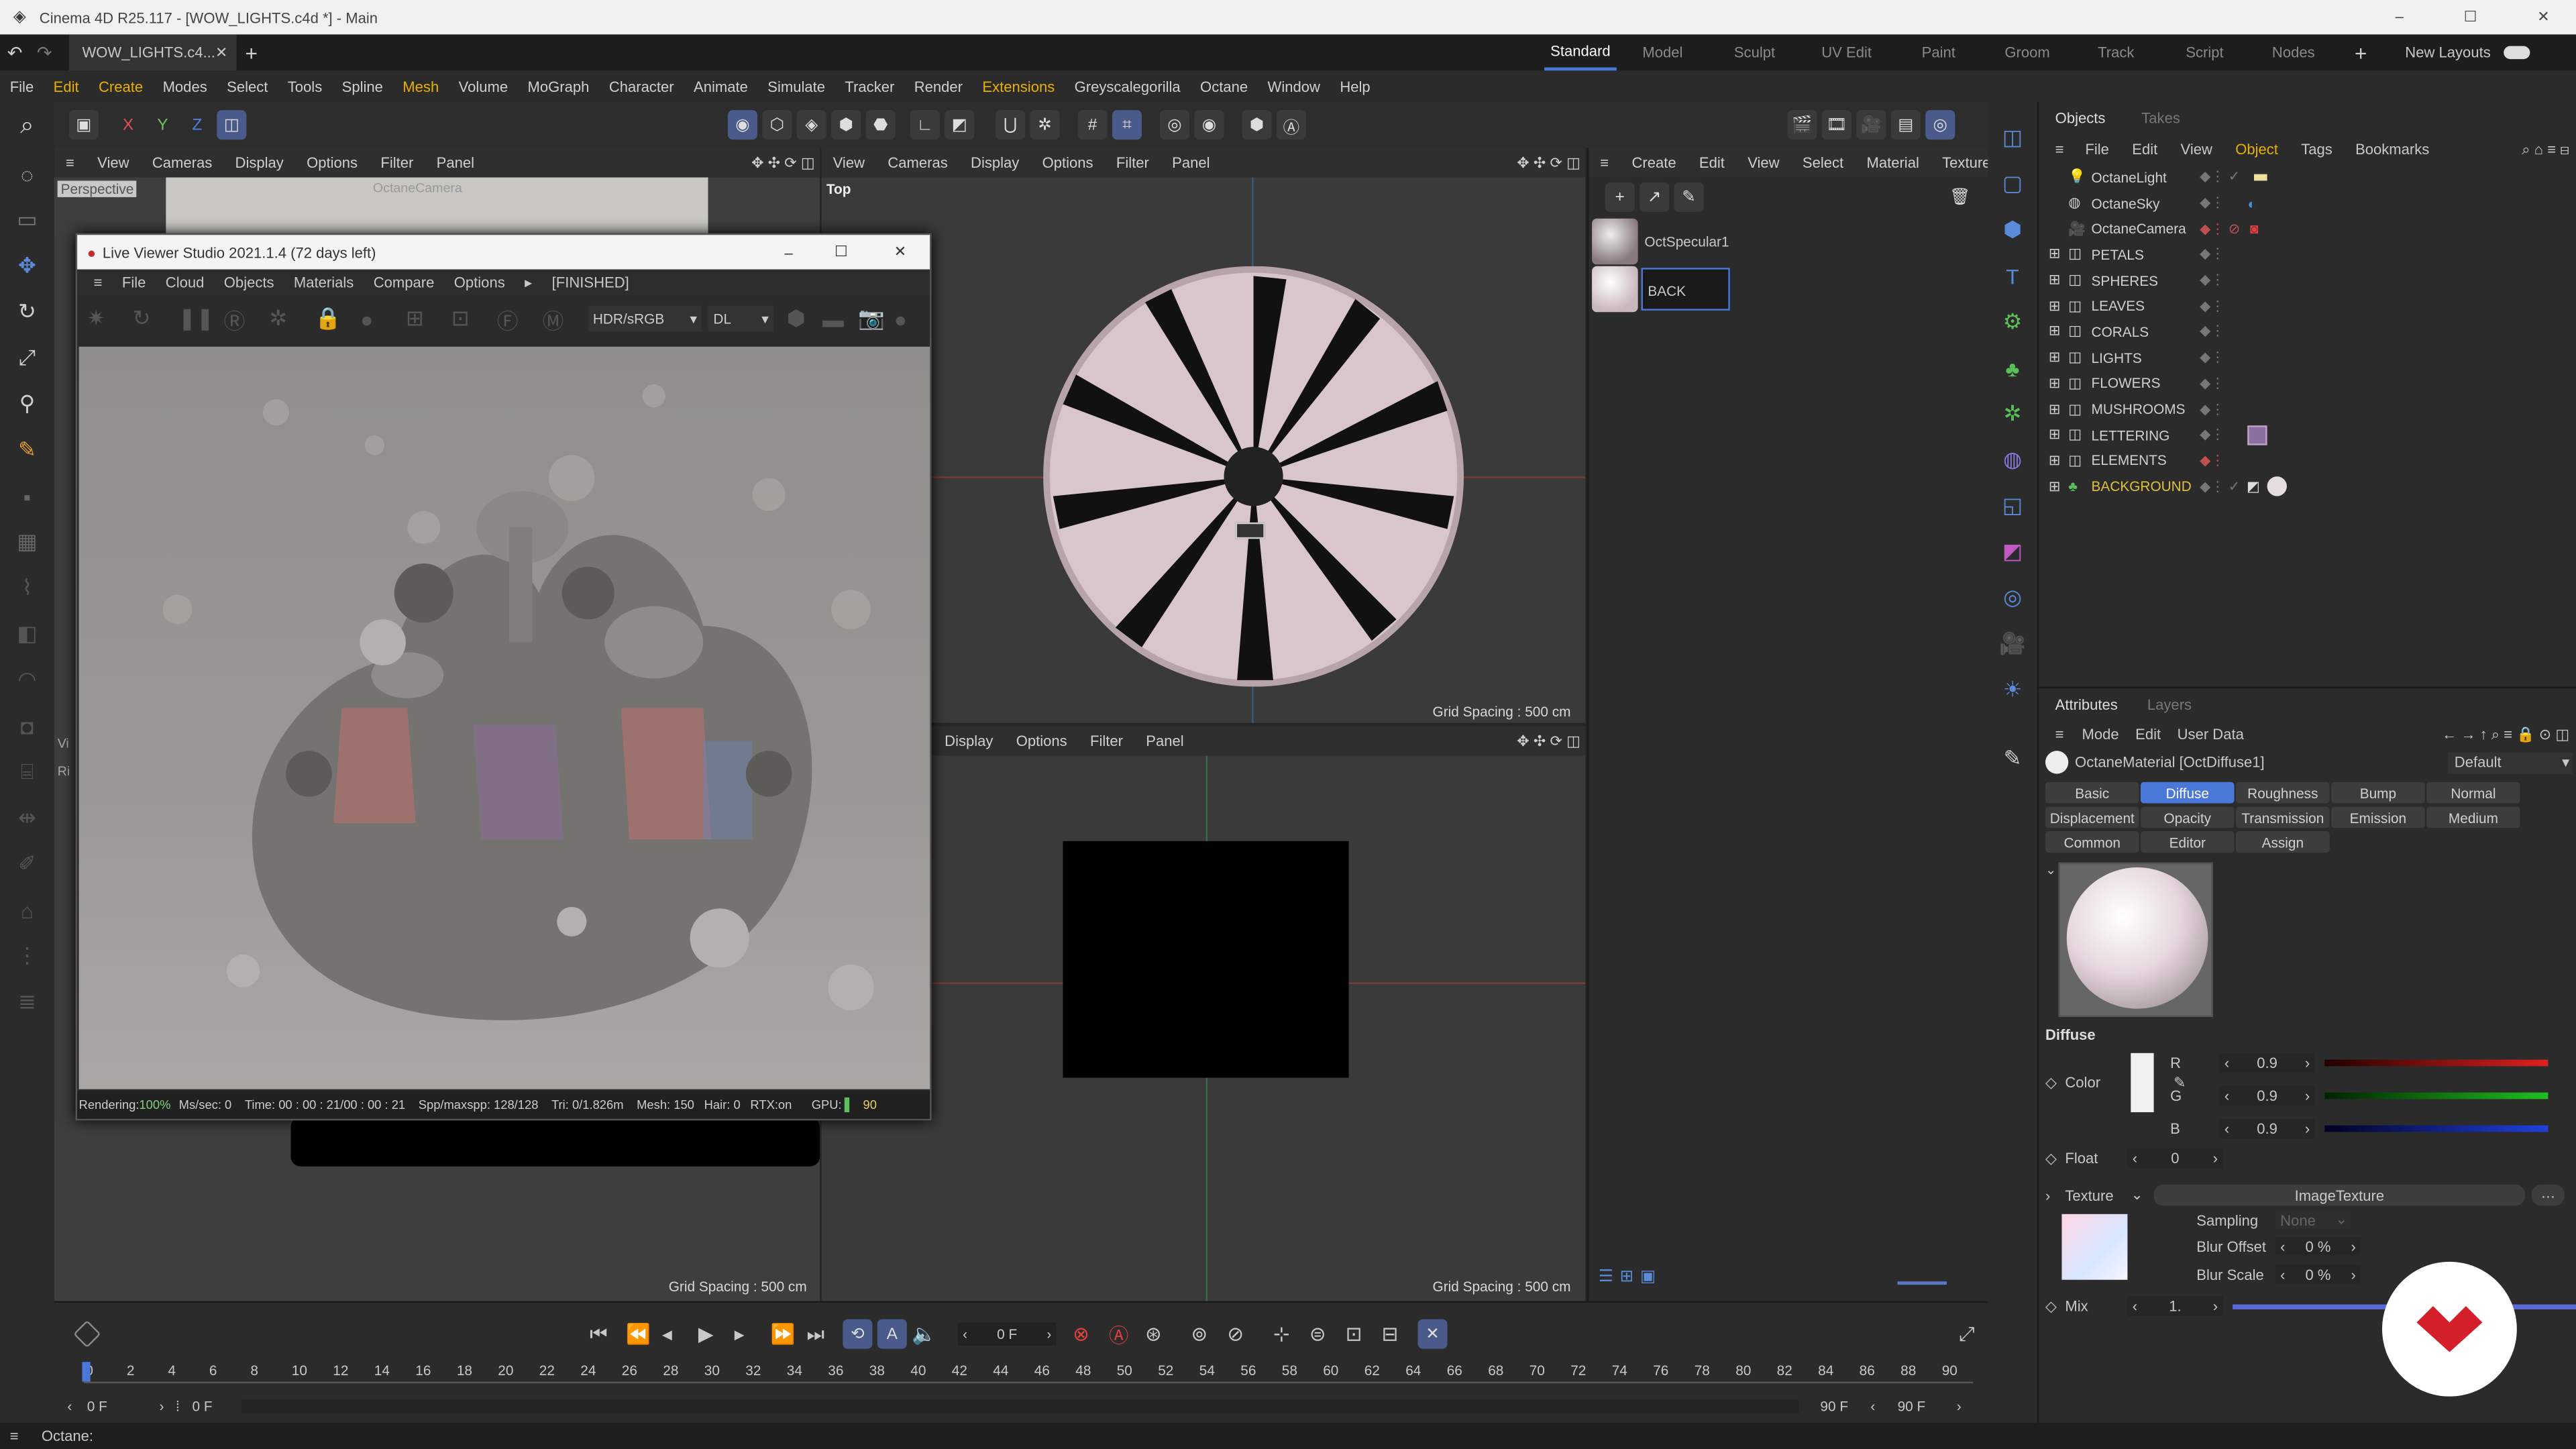  Describe the element at coordinates (1250, 530) in the screenshot. I see `camera-gizmo-icon` at that location.